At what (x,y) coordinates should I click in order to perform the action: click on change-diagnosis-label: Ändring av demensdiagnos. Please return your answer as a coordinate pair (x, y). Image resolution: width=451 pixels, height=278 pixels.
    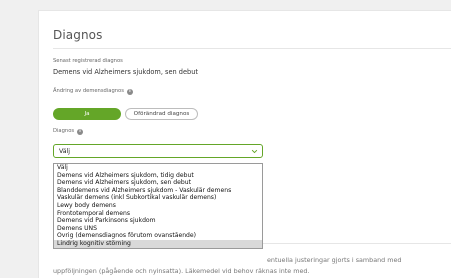
    Looking at the image, I should click on (88, 91).